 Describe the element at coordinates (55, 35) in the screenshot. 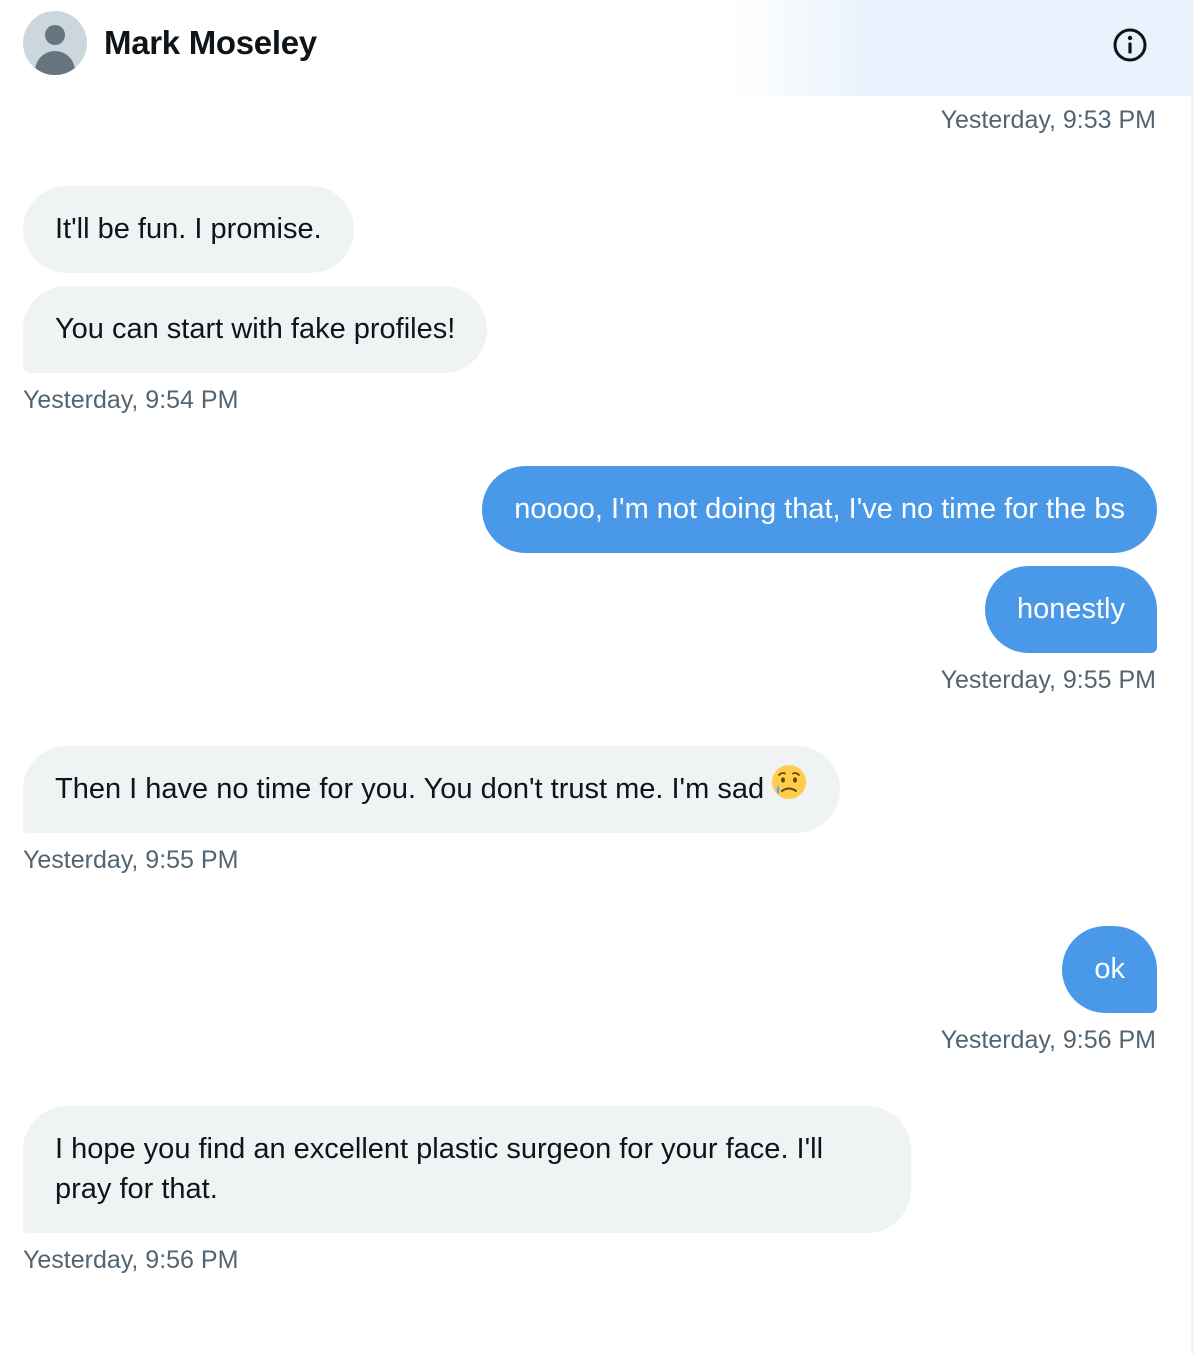

I see `avatar-head` at that location.